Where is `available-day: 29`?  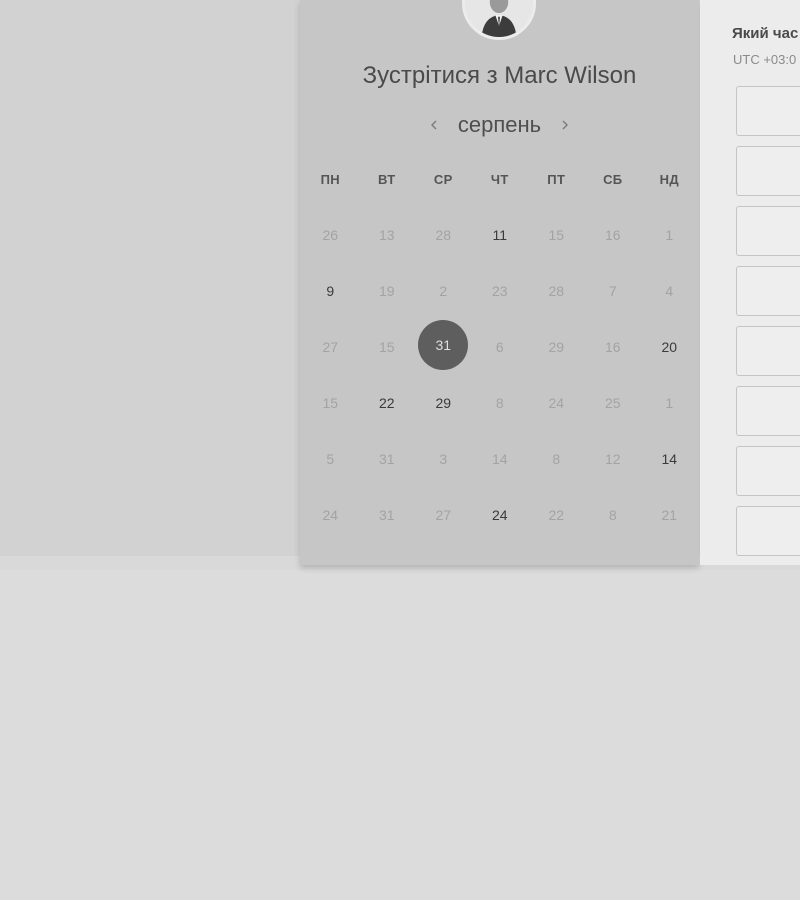 available-day: 29 is located at coordinates (443, 403).